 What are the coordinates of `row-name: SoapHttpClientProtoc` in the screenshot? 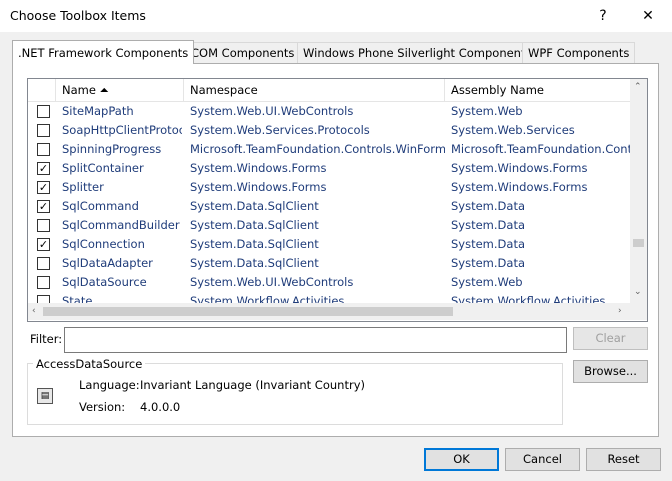 It's located at (122, 130).